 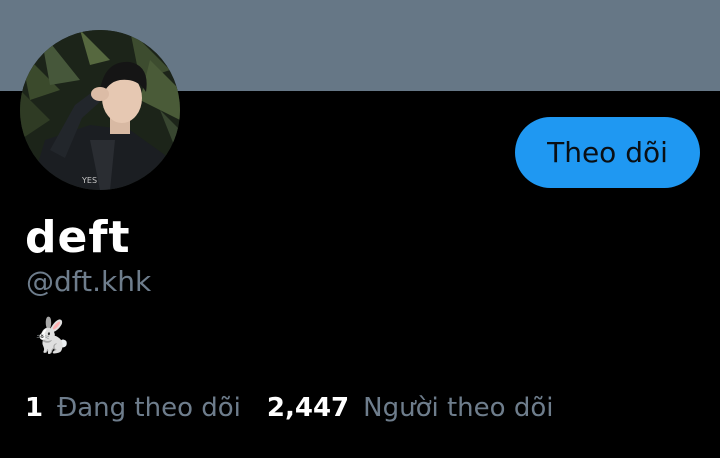 I want to click on following-label: Đang theo dõi, so click(x=149, y=408).